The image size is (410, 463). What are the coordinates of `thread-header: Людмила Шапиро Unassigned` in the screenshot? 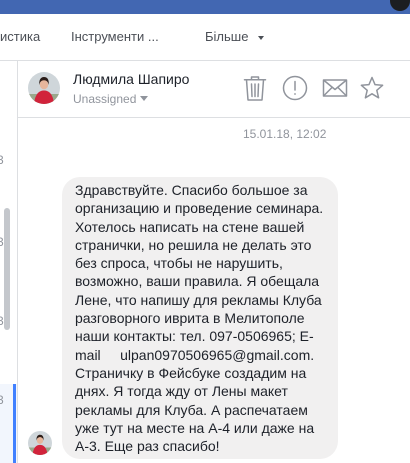 It's located at (214, 89).